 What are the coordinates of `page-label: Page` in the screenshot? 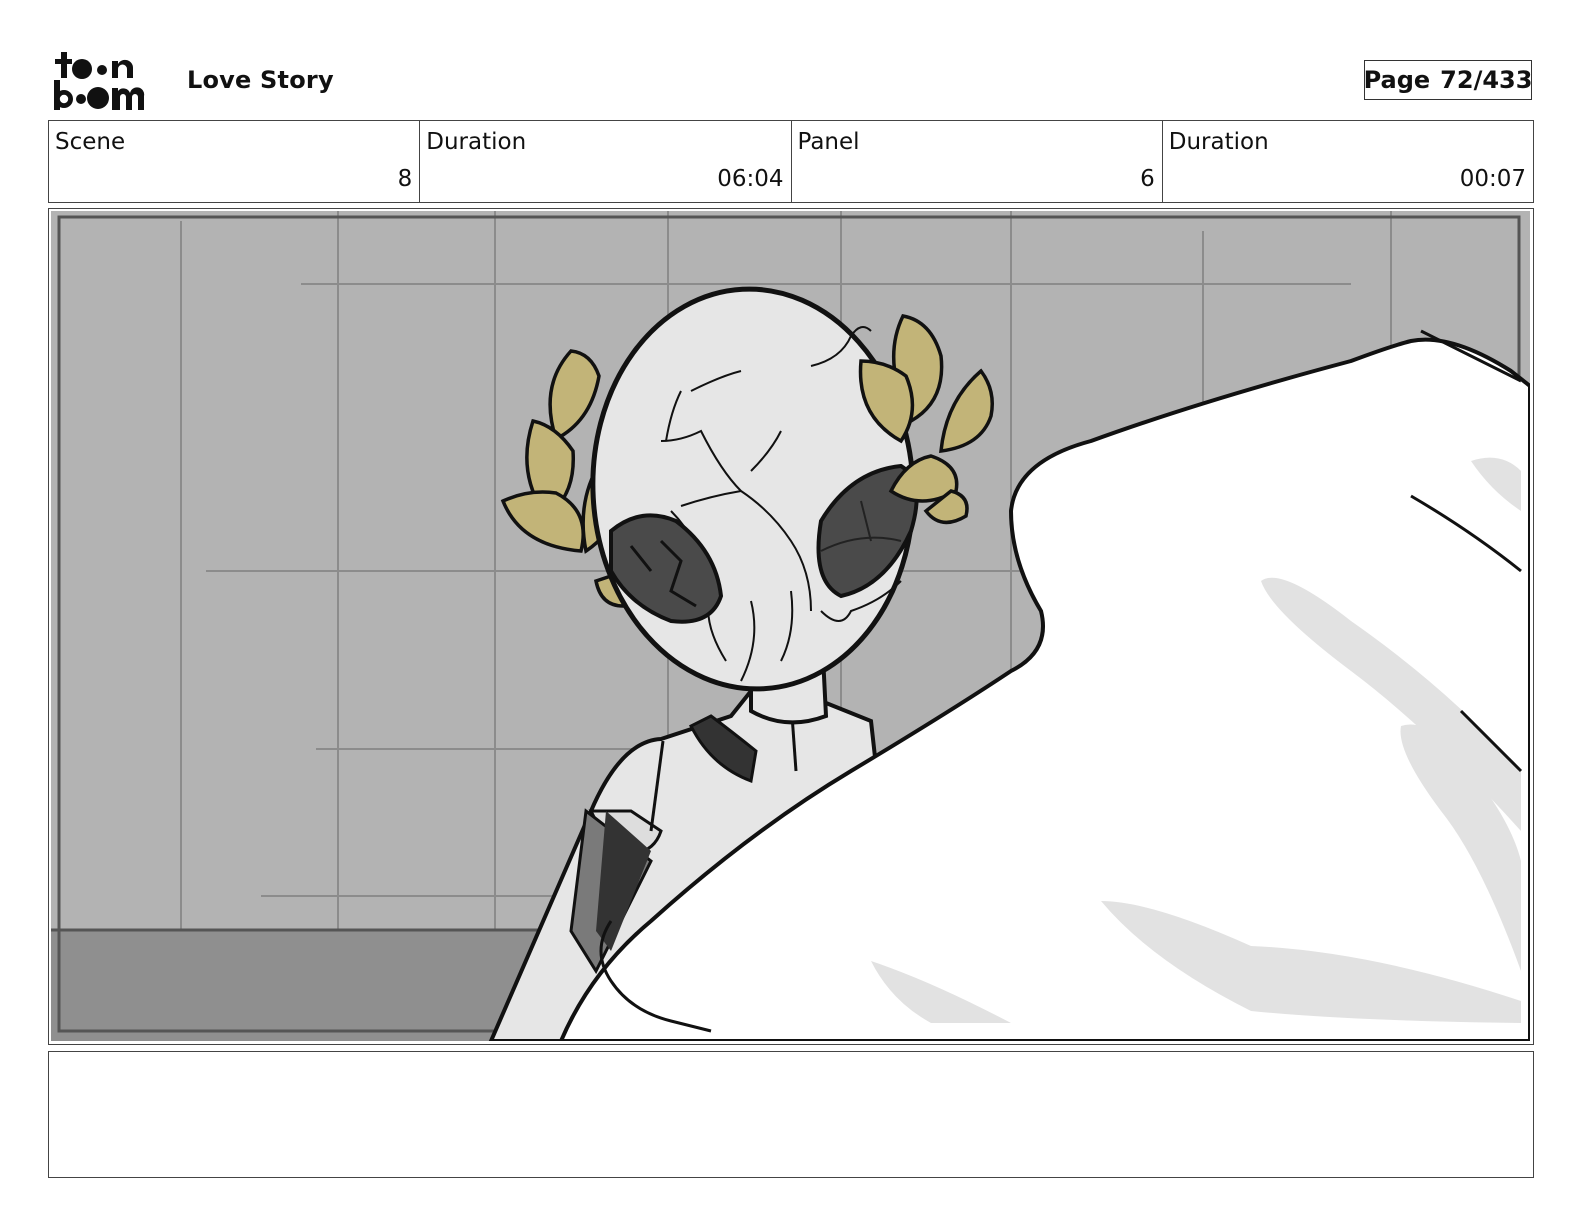 It's located at (1397, 80).